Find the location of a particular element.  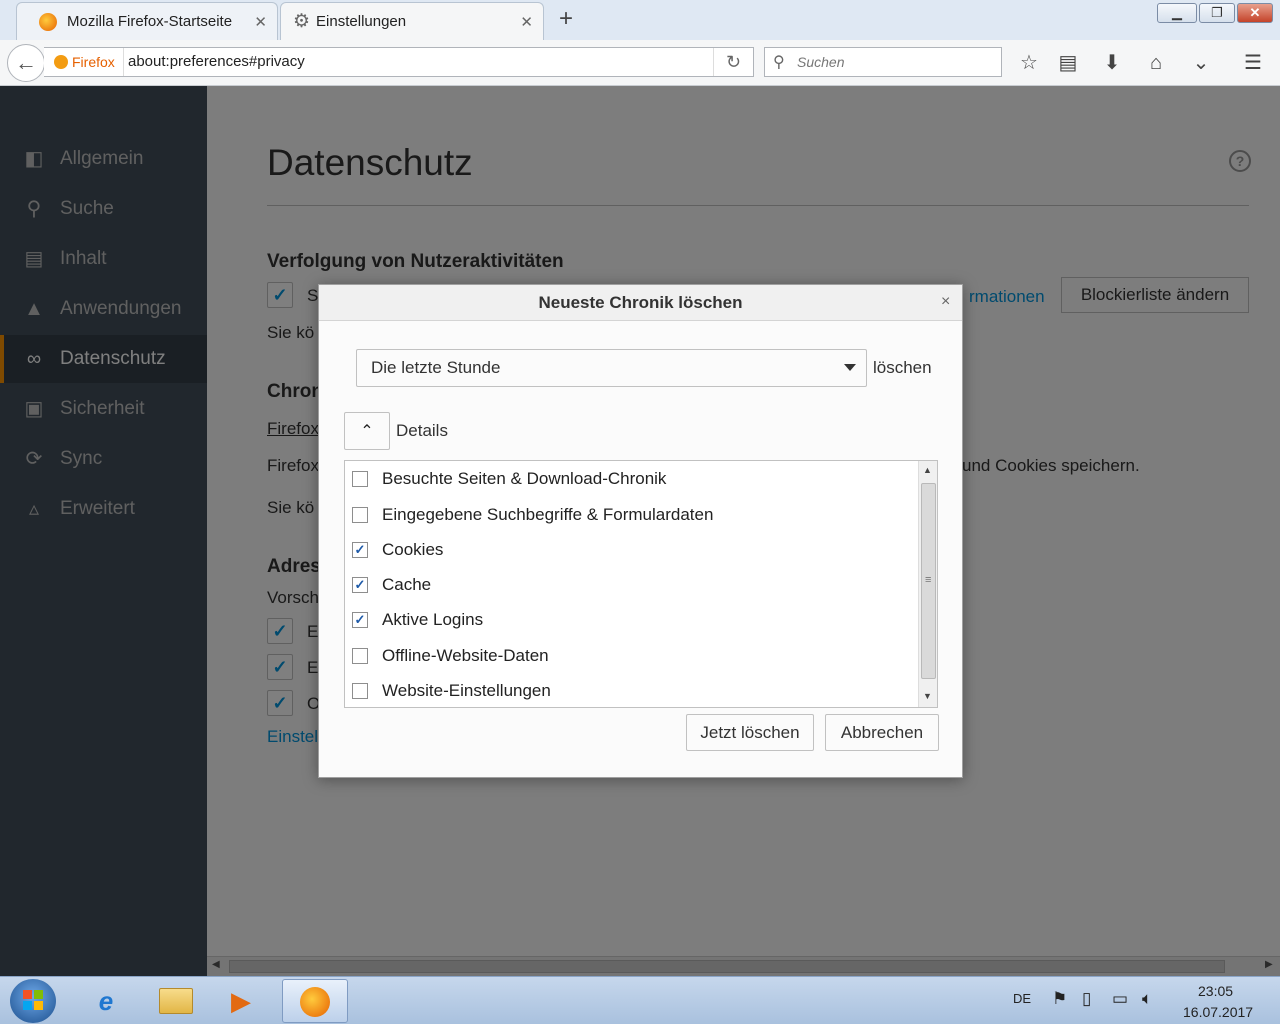

time-range-suffix: löschen is located at coordinates (902, 367).